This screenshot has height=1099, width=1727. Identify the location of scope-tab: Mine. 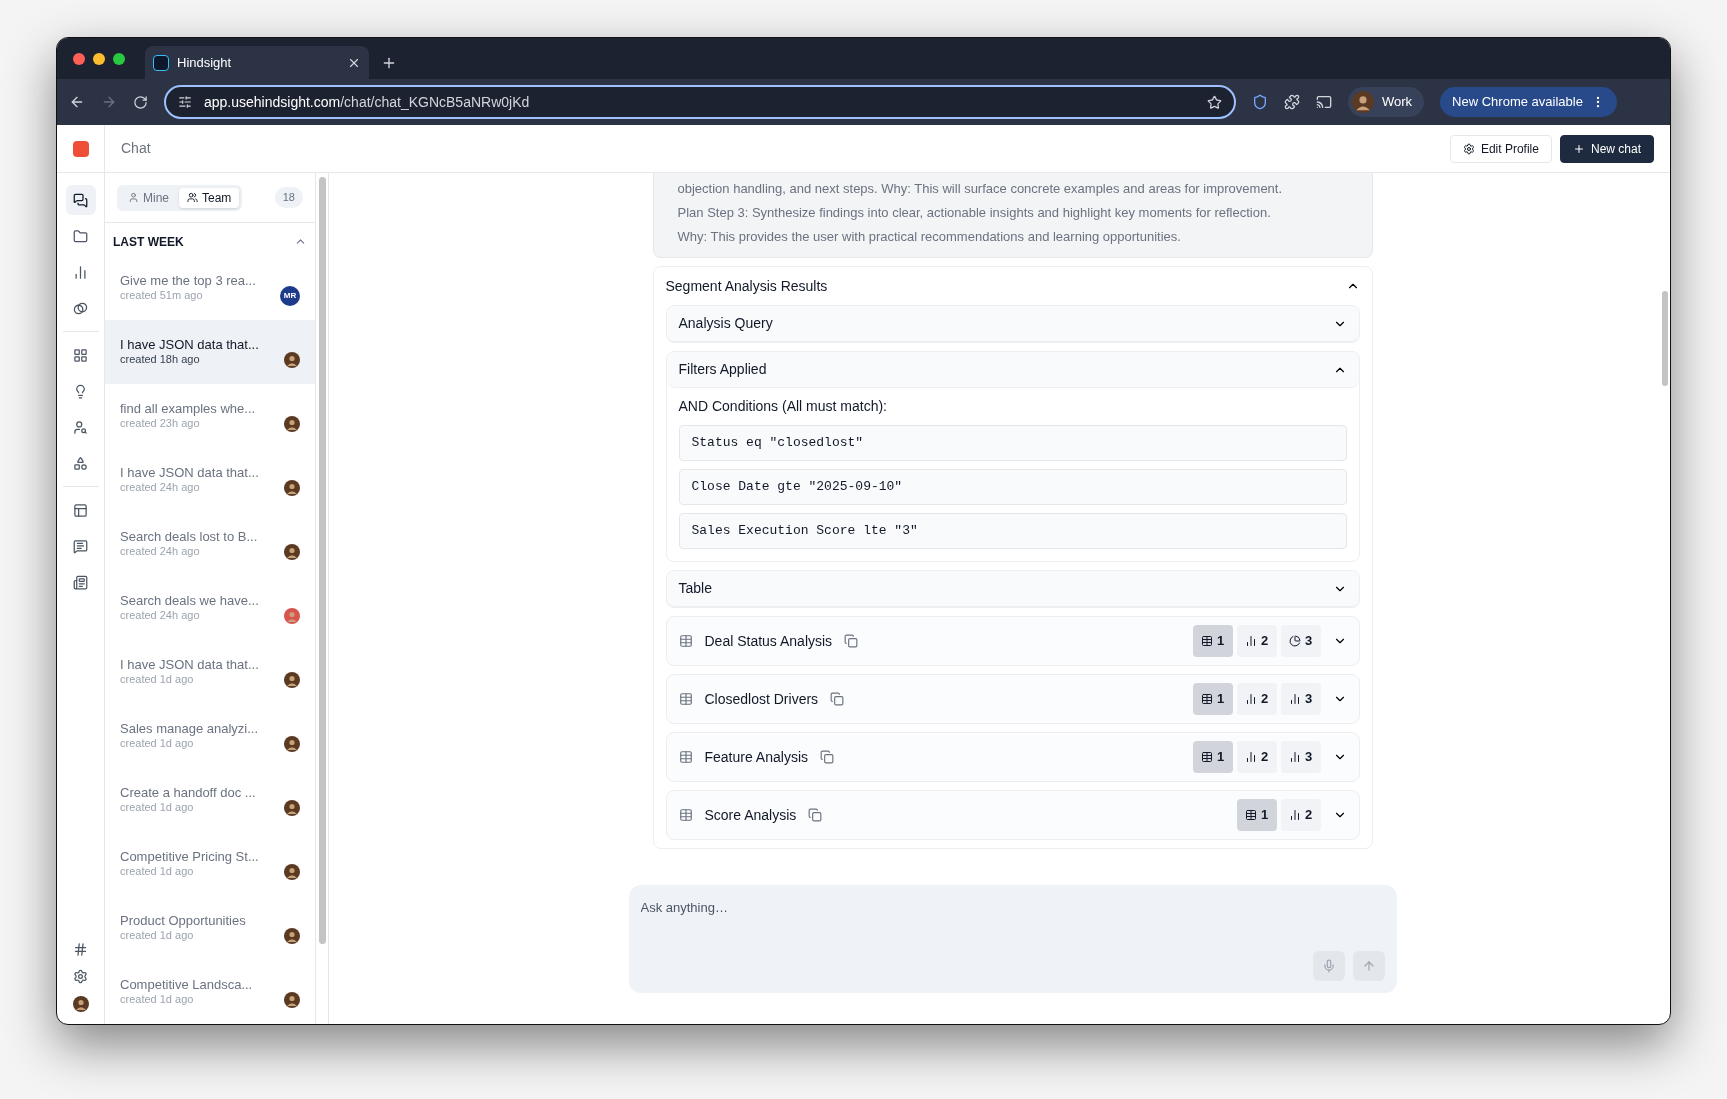
(148, 197).